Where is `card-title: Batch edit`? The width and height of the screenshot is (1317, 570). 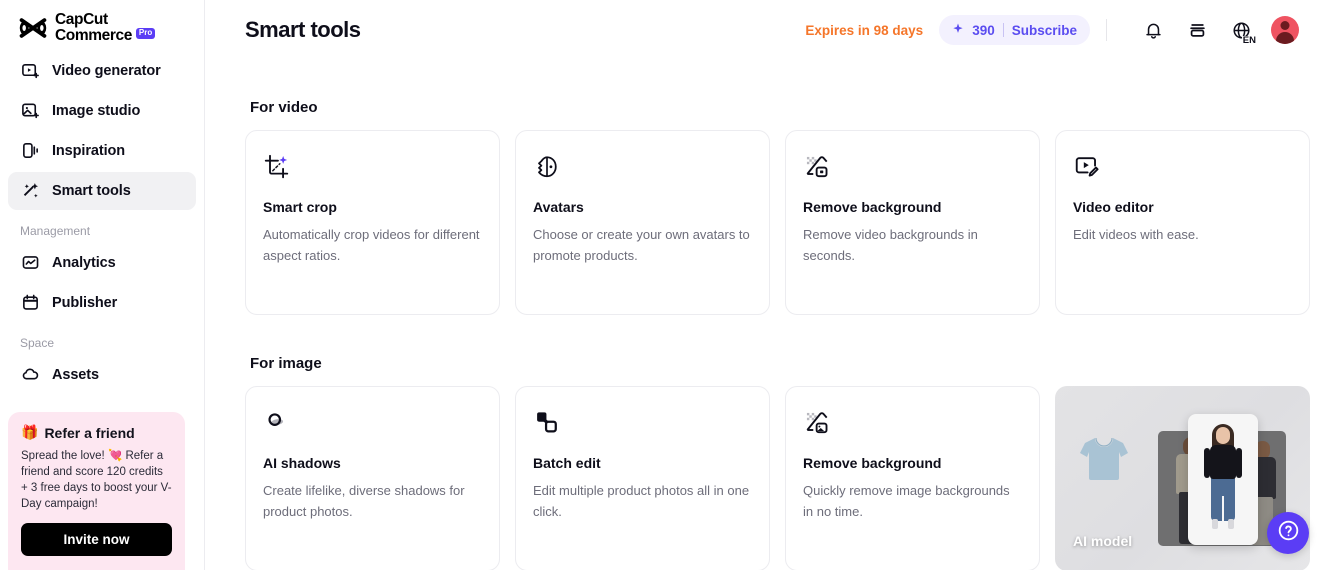 card-title: Batch edit is located at coordinates (567, 463).